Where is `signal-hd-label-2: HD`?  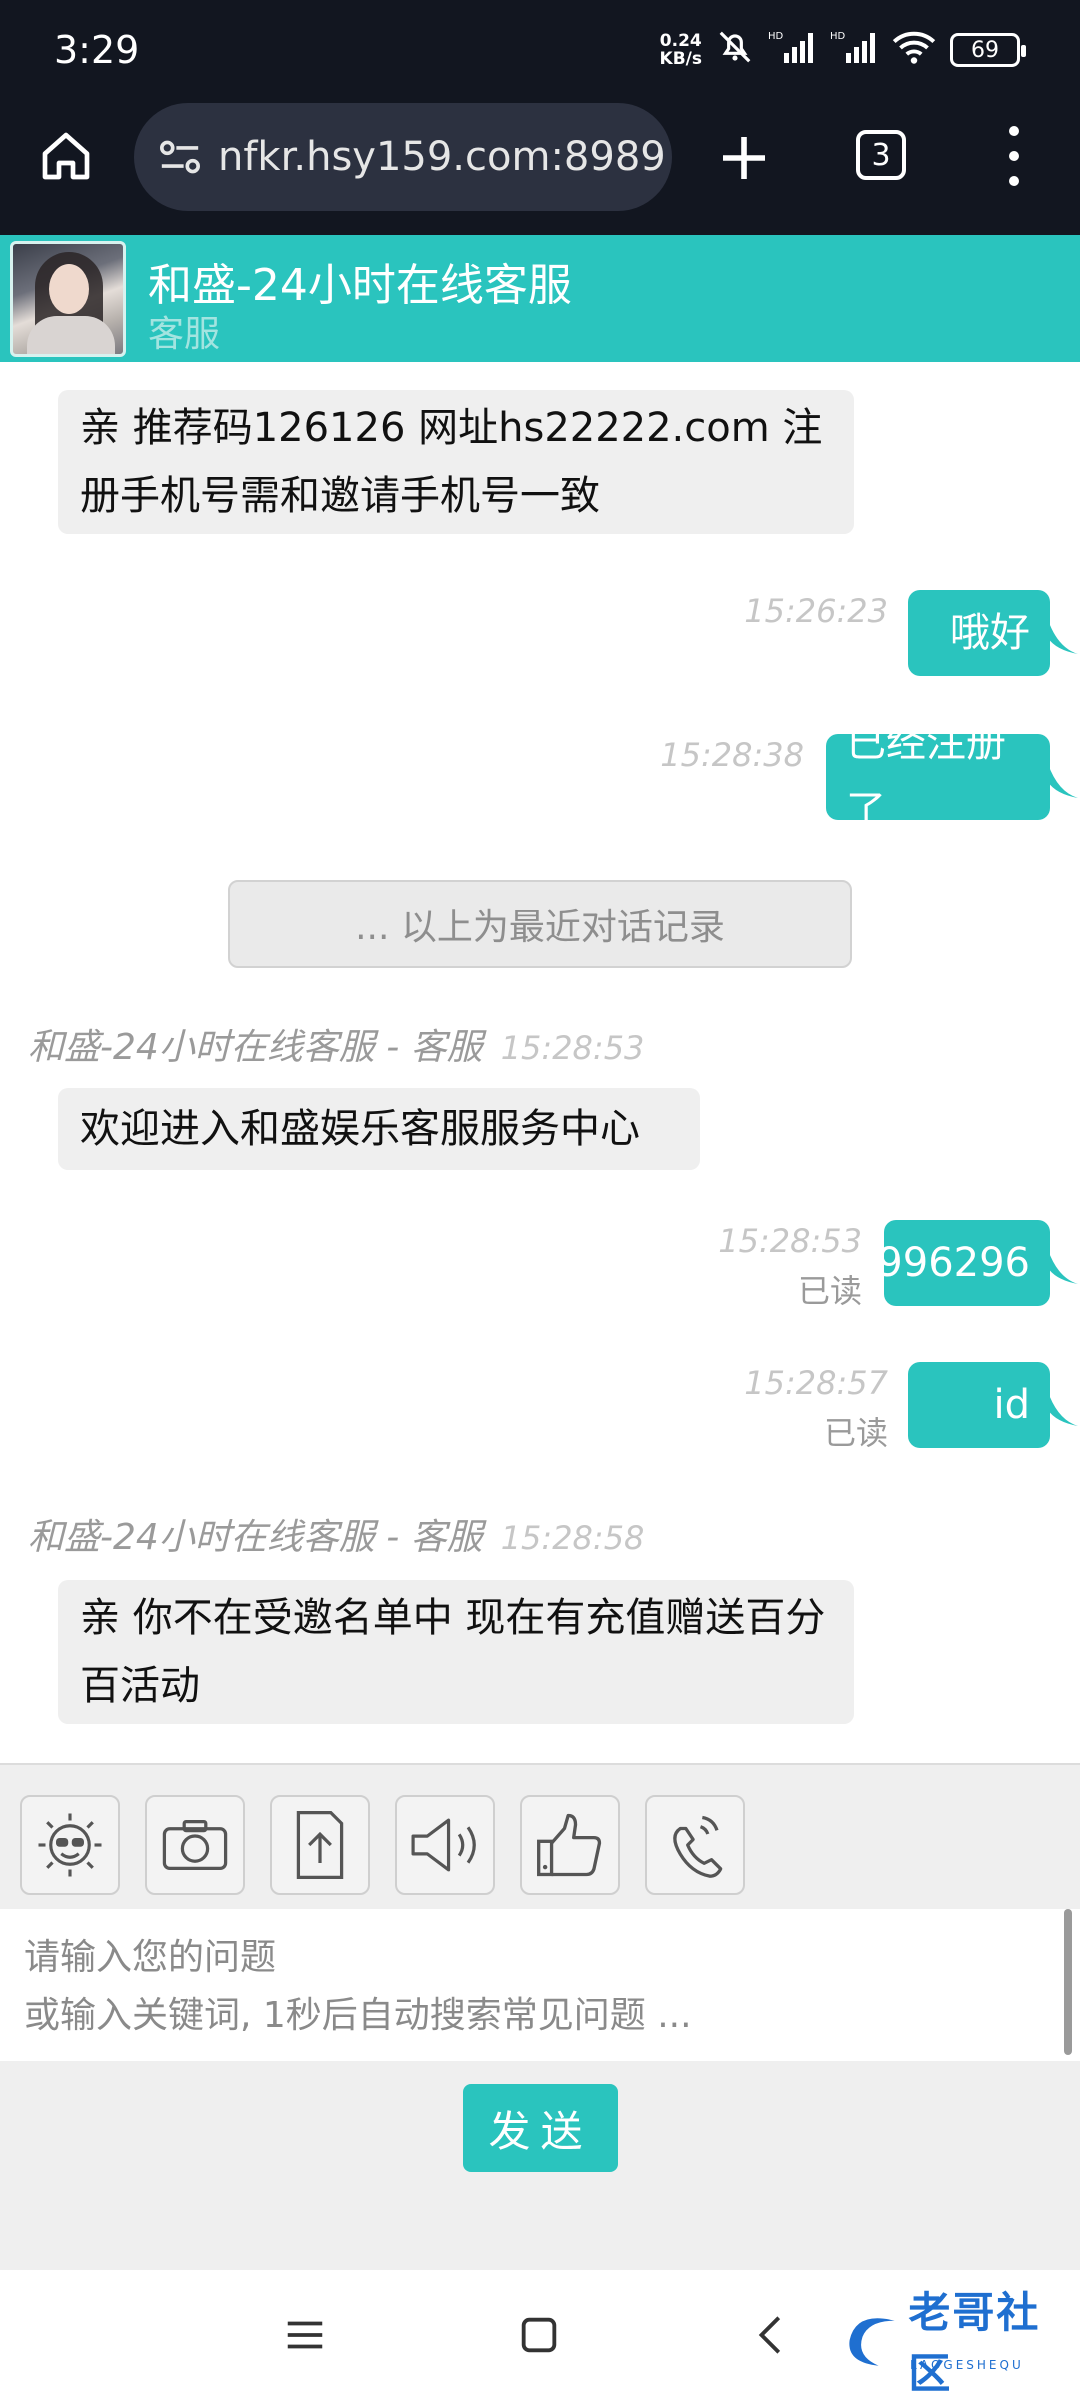 signal-hd-label-2: HD is located at coordinates (838, 36).